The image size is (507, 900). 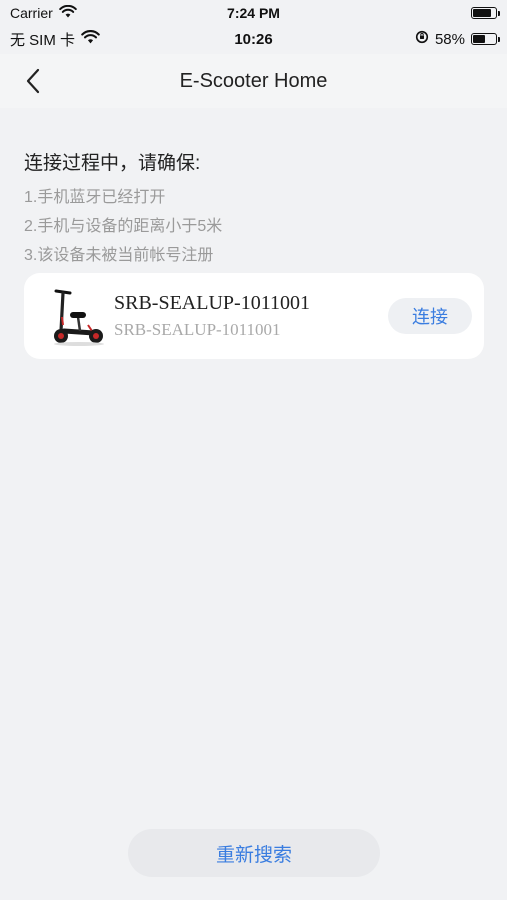 I want to click on tip-item: 2.手机与设备的距离小于5米, so click(x=123, y=226).